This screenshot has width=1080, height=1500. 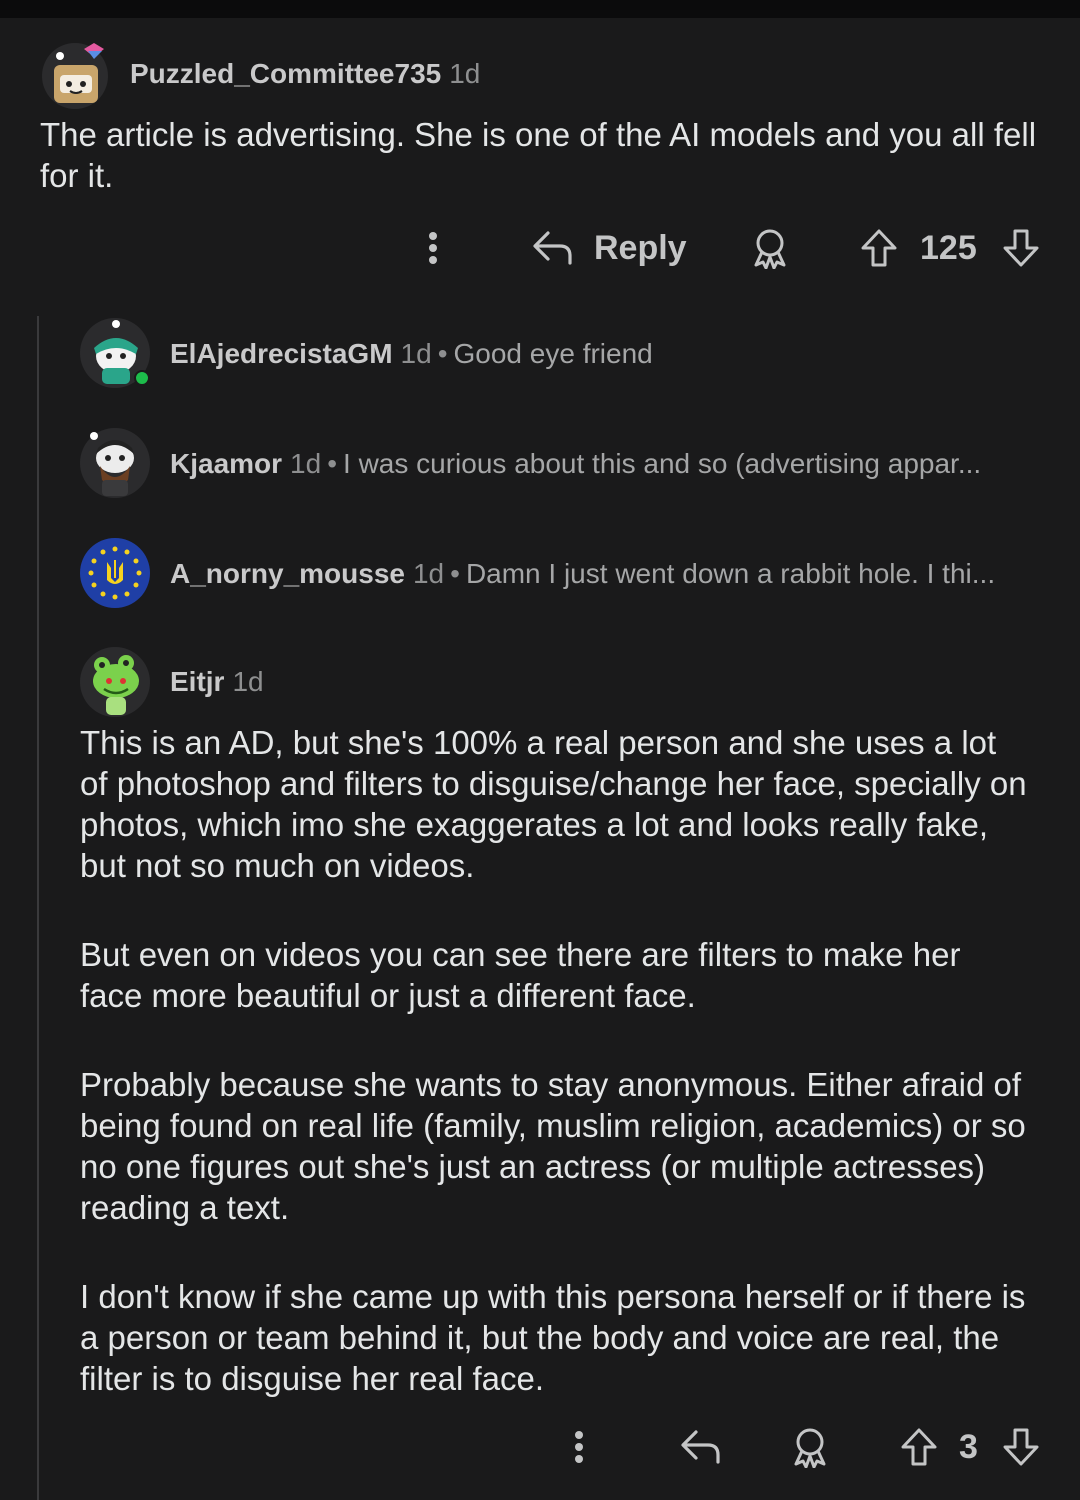 What do you see at coordinates (553, 353) in the screenshot?
I see `reply-preview: Good eye friend` at bounding box center [553, 353].